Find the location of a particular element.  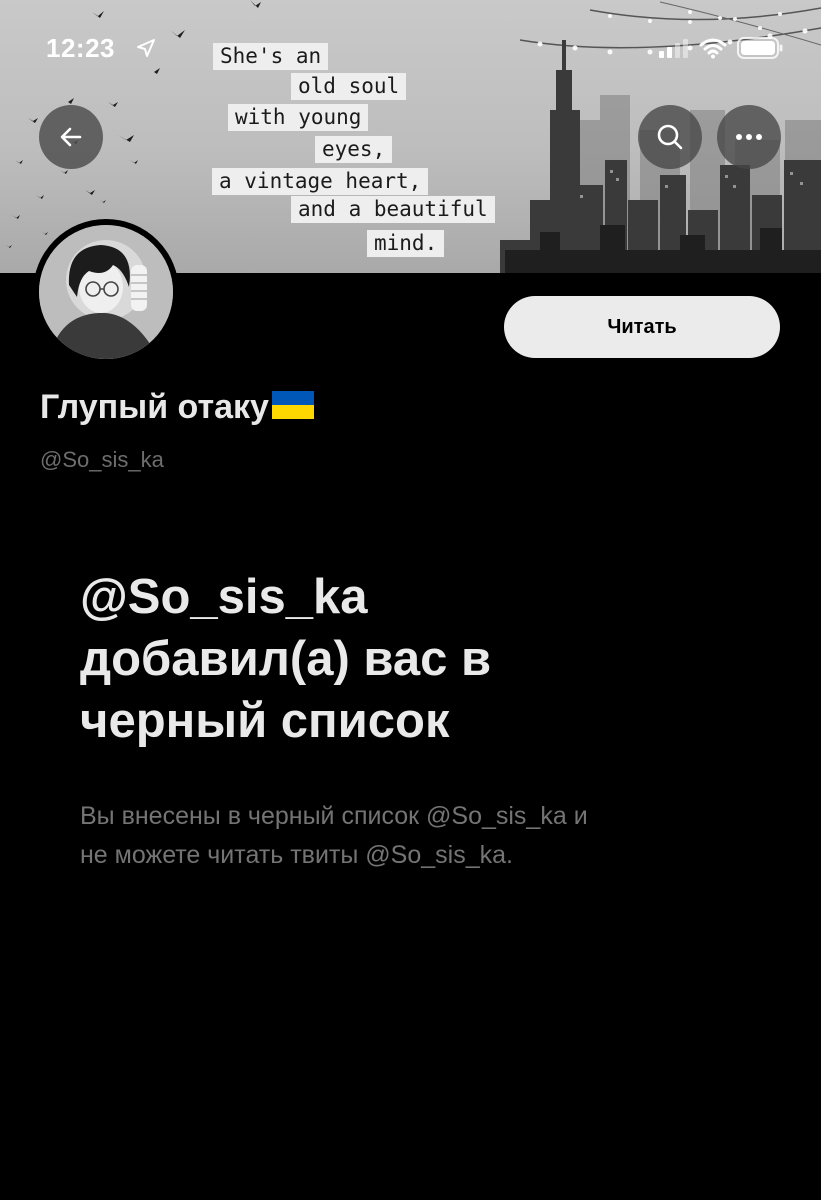

blocked-desc-line: Вы внесены в черный список @So_sis_ka и is located at coordinates (334, 816).